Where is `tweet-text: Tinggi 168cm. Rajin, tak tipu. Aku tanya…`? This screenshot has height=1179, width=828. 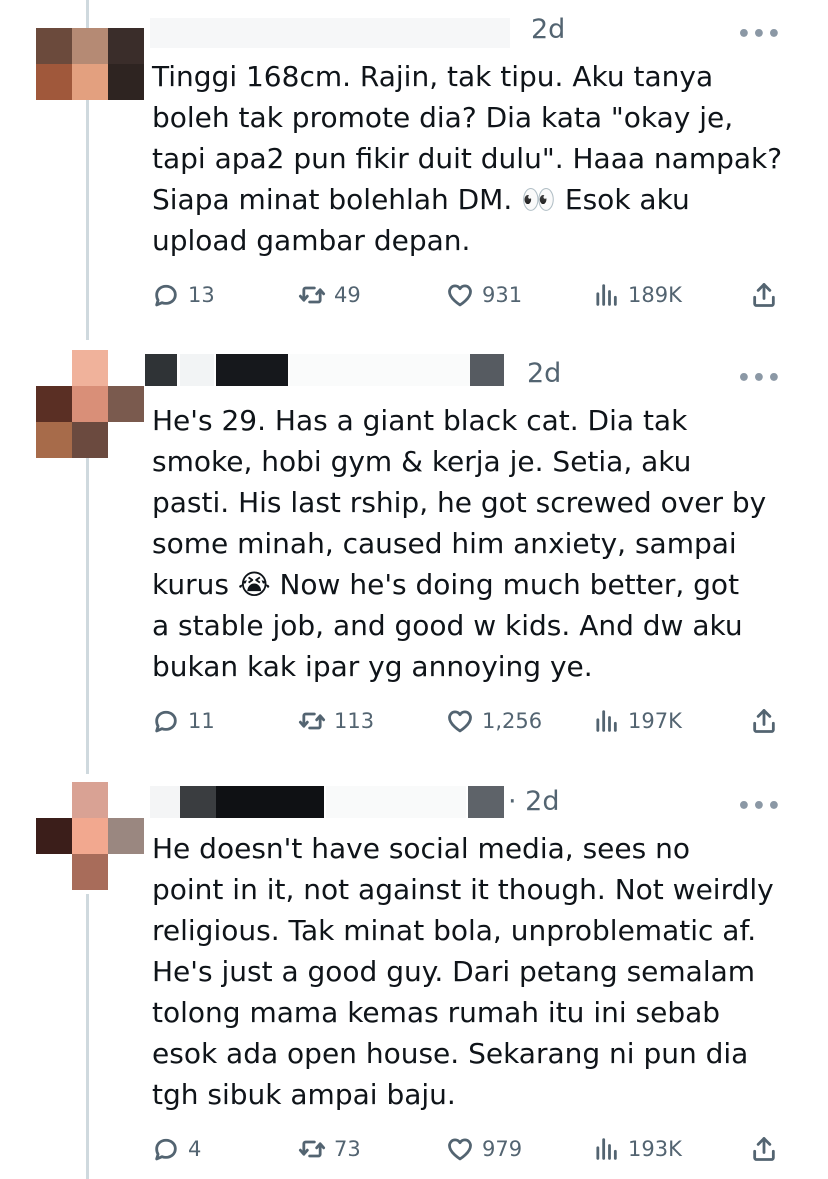 tweet-text: Tinggi 168cm. Rajin, tak tipu. Aku tanya… is located at coordinates (467, 158).